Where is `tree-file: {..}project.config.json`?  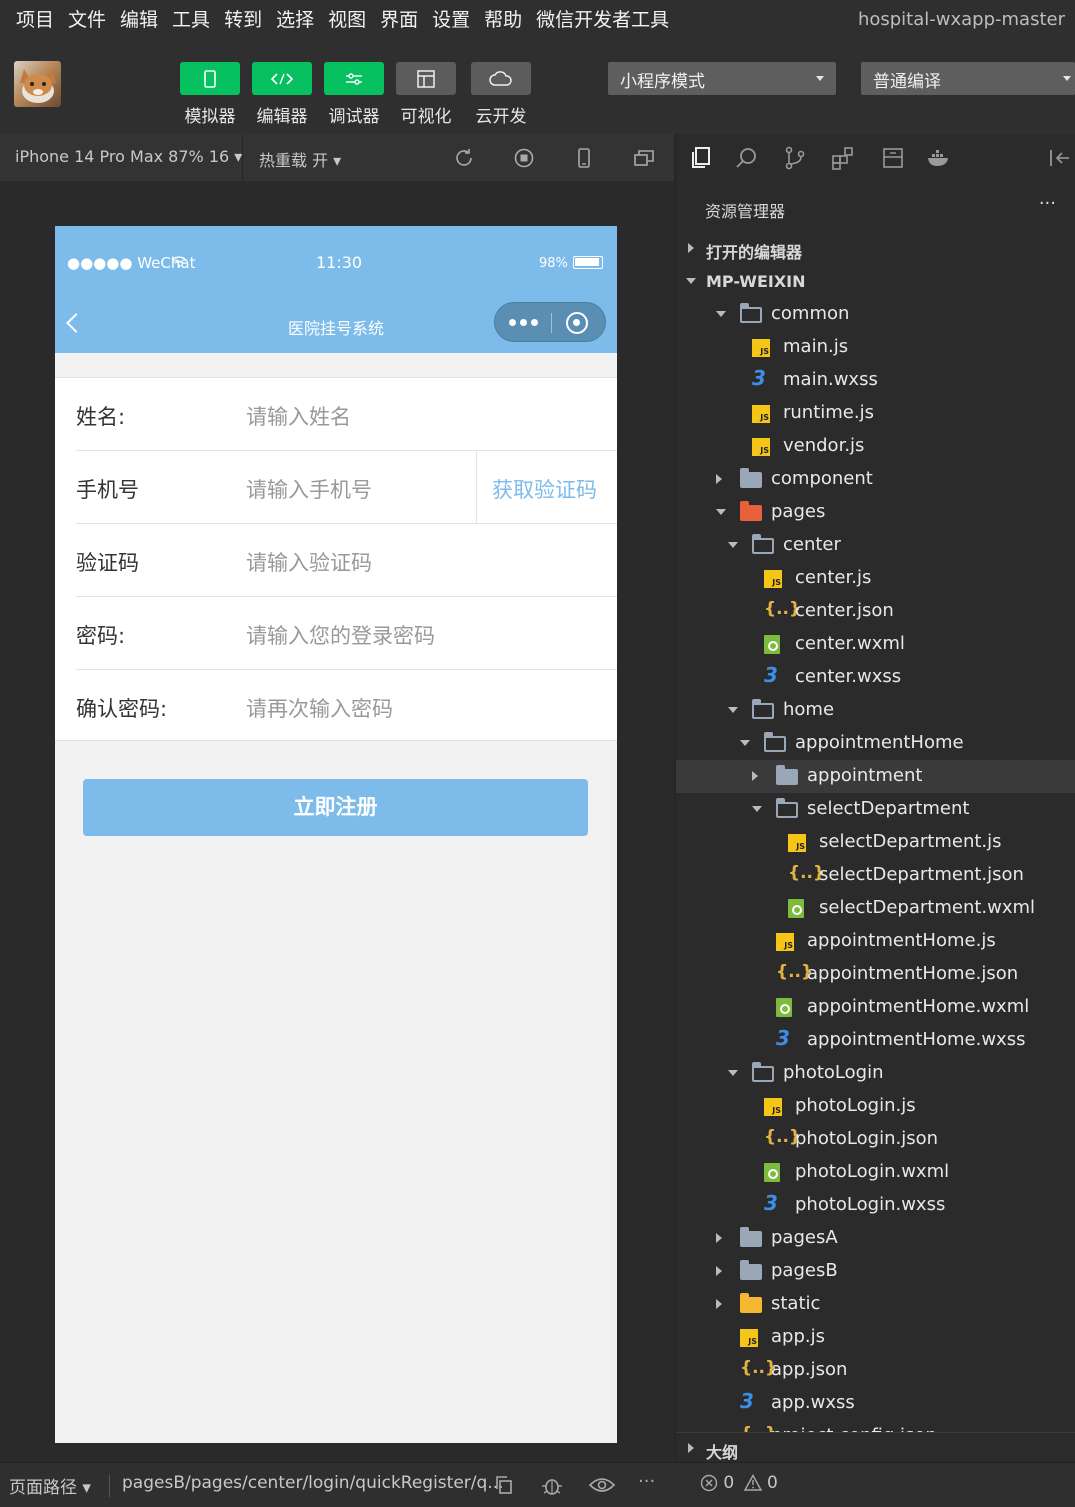 tree-file: {..}project.config.json is located at coordinates (875, 1426).